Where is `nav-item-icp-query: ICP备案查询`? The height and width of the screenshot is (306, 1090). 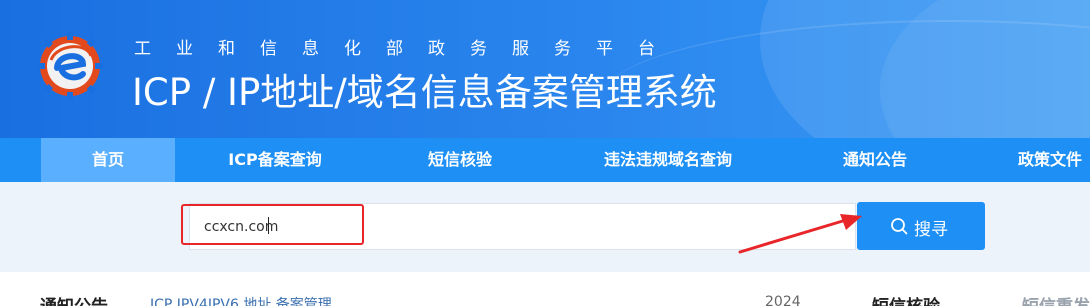 nav-item-icp-query: ICP备案查询 is located at coordinates (275, 160).